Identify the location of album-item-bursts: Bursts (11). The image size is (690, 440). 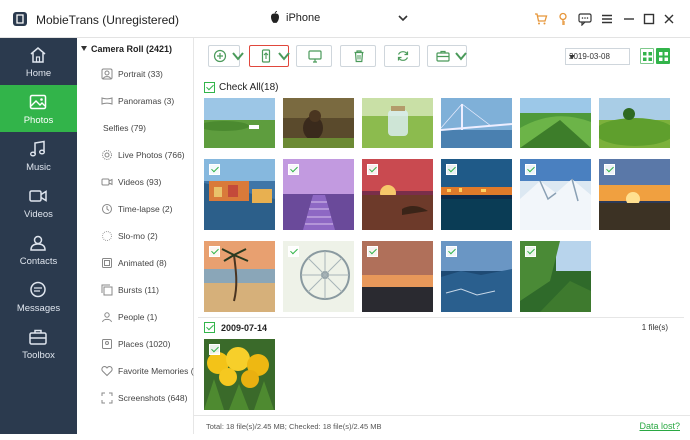
(135, 290).